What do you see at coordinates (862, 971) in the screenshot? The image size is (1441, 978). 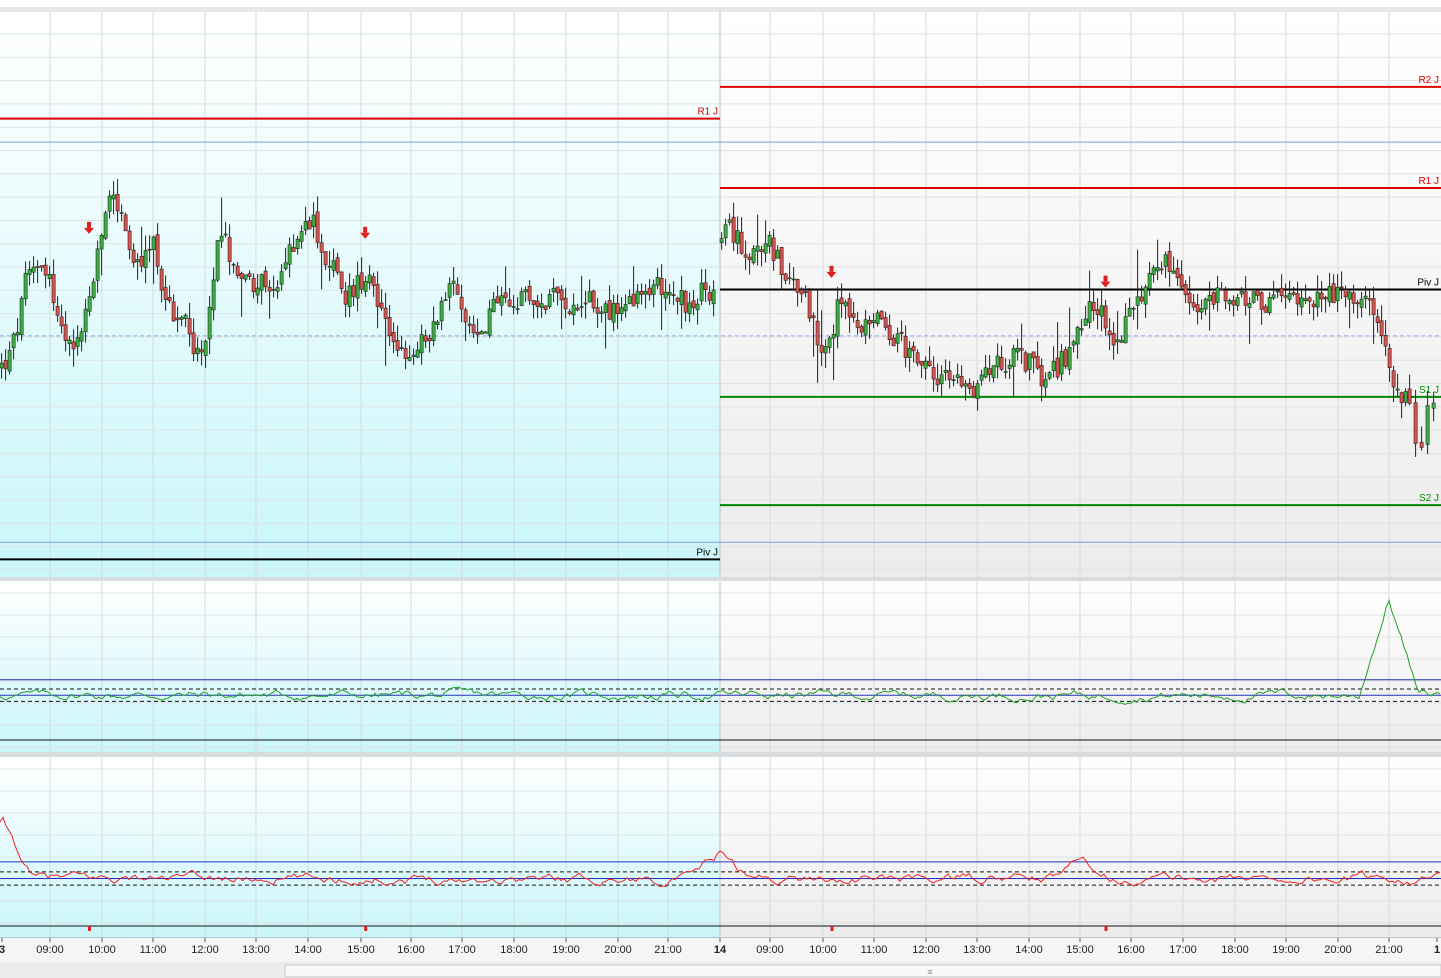 I see `scrollbar-thumb` at bounding box center [862, 971].